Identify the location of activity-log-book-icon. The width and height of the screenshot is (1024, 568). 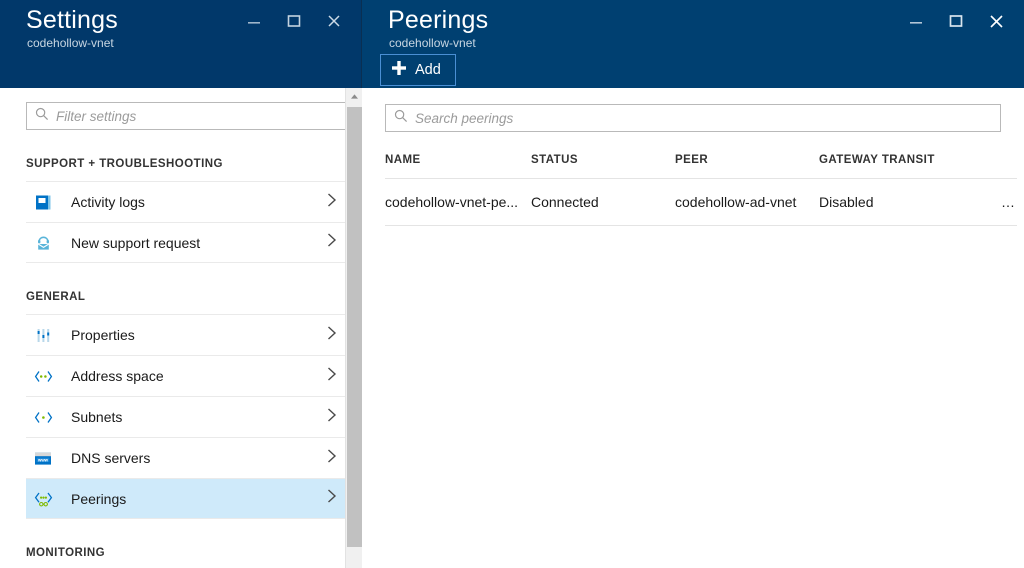
(43, 202).